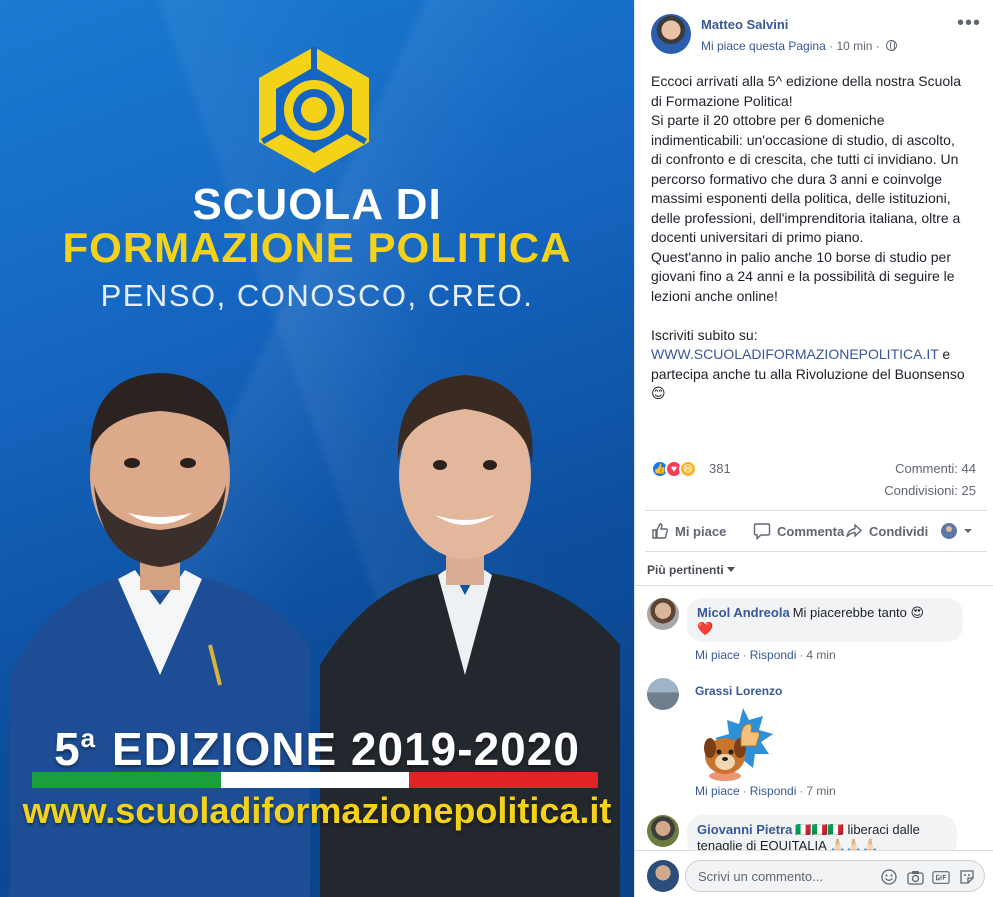 This screenshot has height=897, width=993. Describe the element at coordinates (949, 531) in the screenshot. I see `profile-thumb-icon` at that location.